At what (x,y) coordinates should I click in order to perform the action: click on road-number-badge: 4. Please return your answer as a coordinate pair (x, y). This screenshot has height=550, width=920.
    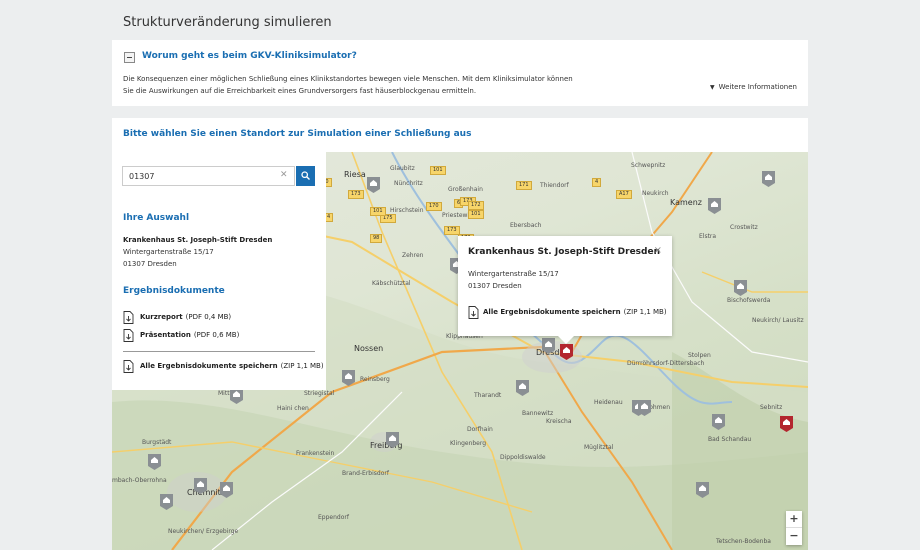
    Looking at the image, I should click on (597, 182).